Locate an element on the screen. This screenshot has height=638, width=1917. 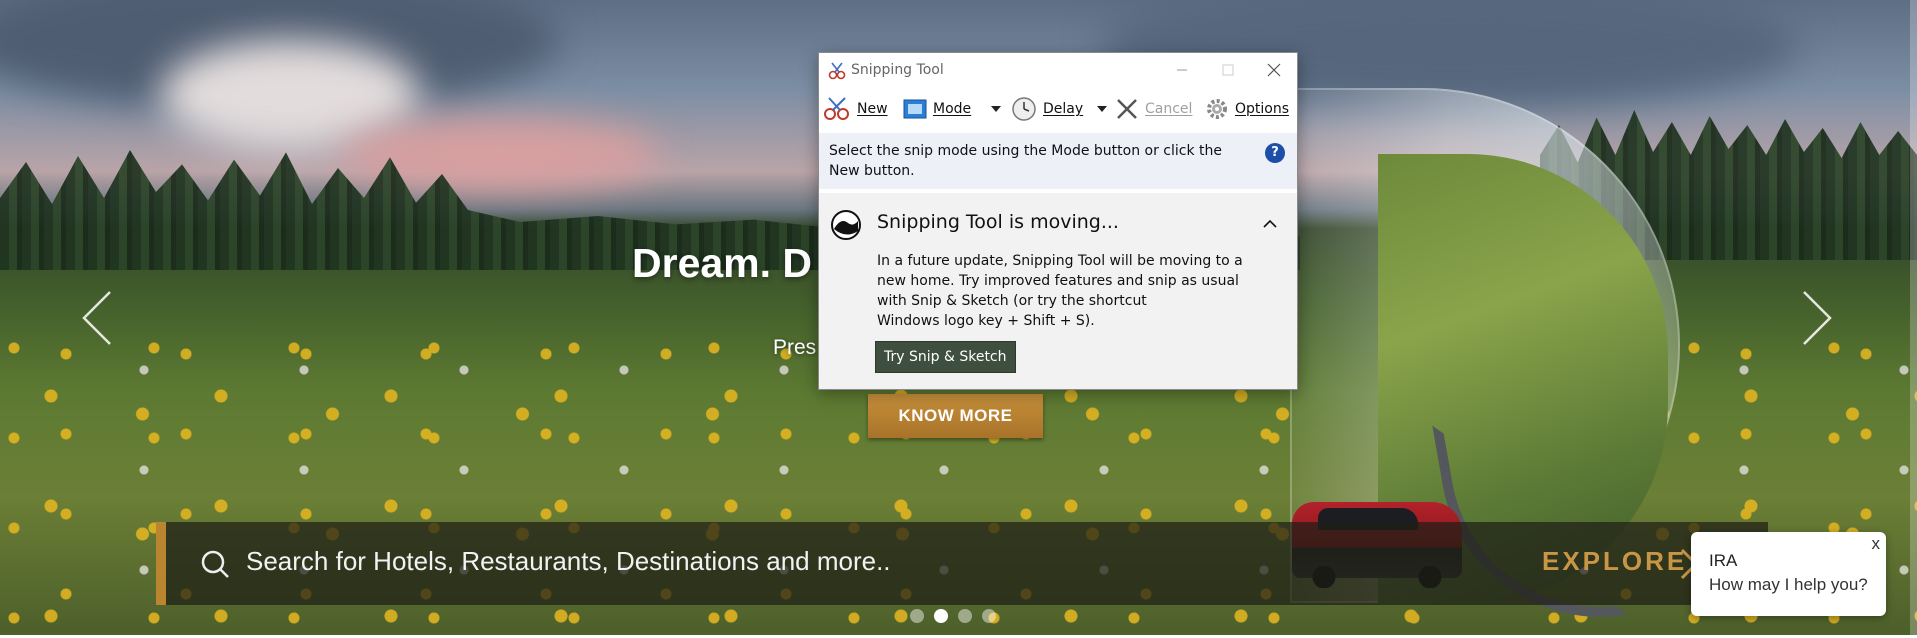
toolbar: New Mode Delay Cancel Options is located at coordinates (1058, 109).